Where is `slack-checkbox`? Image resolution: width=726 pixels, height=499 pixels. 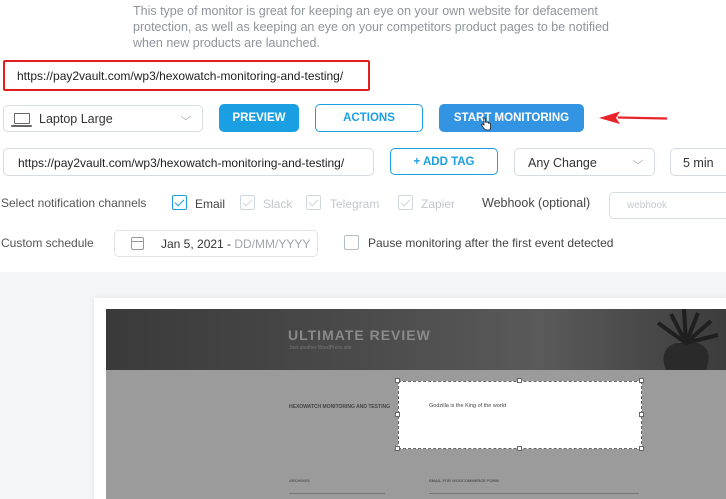 slack-checkbox is located at coordinates (247, 202).